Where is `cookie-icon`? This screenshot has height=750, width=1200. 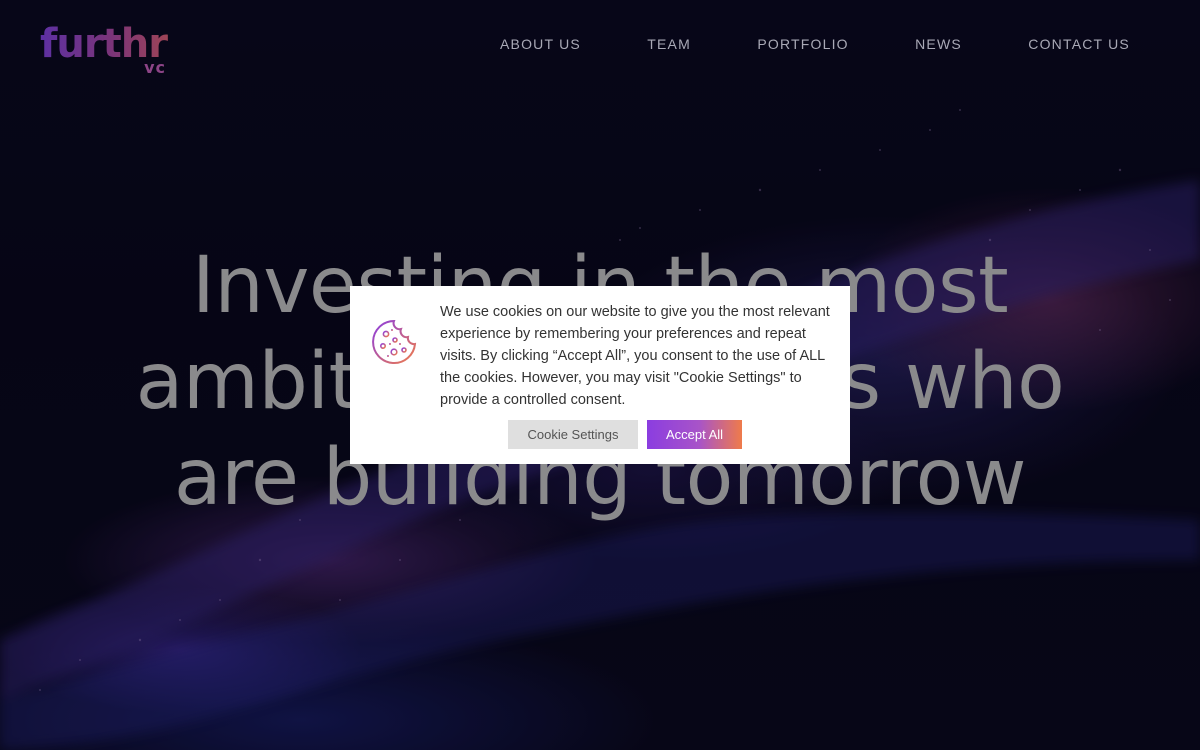
cookie-icon is located at coordinates (394, 341).